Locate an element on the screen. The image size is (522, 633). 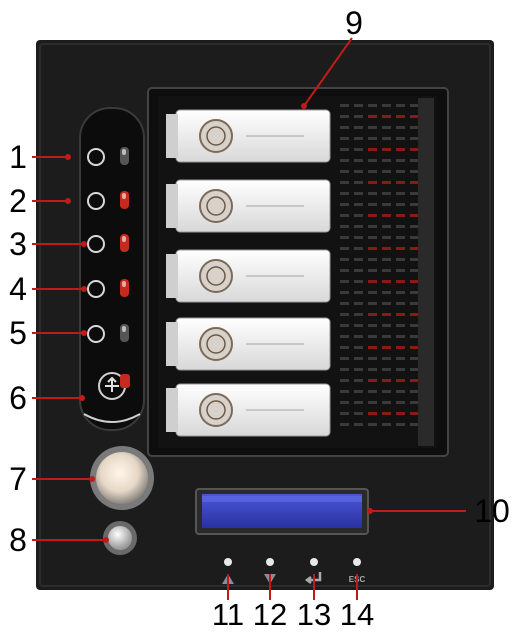
callout-label-7: 7 is located at coordinates (18, 479).